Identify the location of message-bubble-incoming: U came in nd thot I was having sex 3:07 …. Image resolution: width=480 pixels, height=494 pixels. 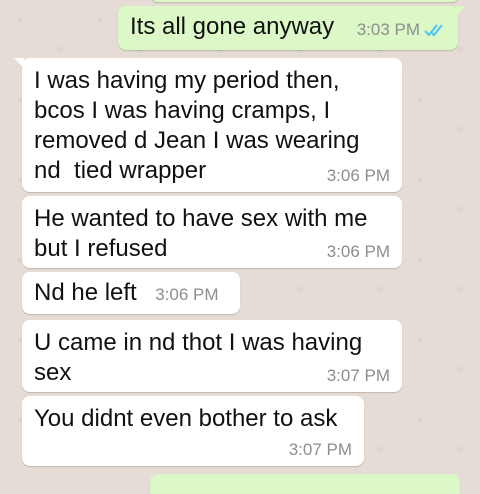
(212, 356).